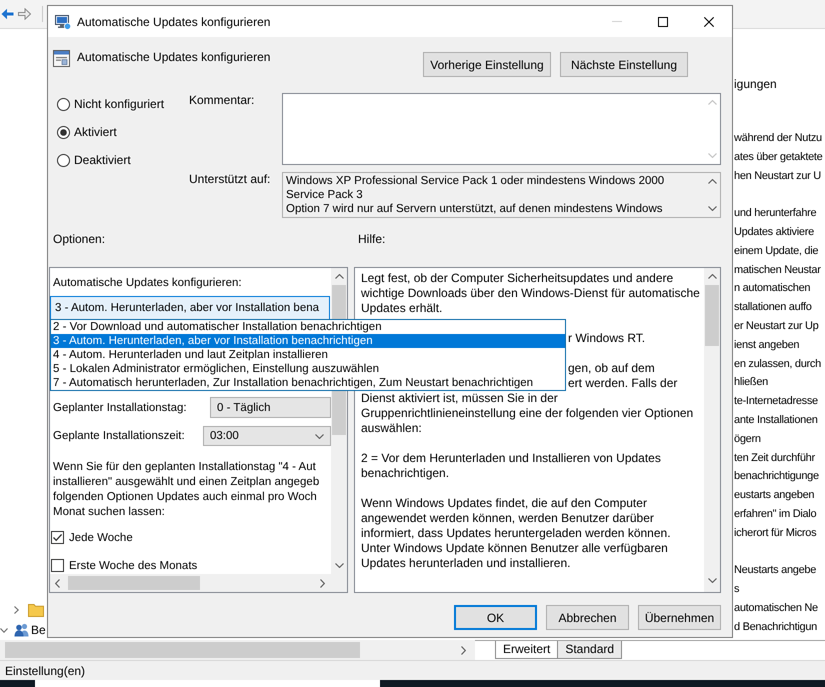 This screenshot has width=825, height=687. Describe the element at coordinates (516, 533) in the screenshot. I see `help-text: Wenn Windows Updates findet, die auf den Computer angewendet werden können, werden Benutzer darüber informiert, dass Updates heruntergeladen werden können. Unter Windows Update können Benutzer alle verfügbaren Updates herunterladen und installieren.` at that location.